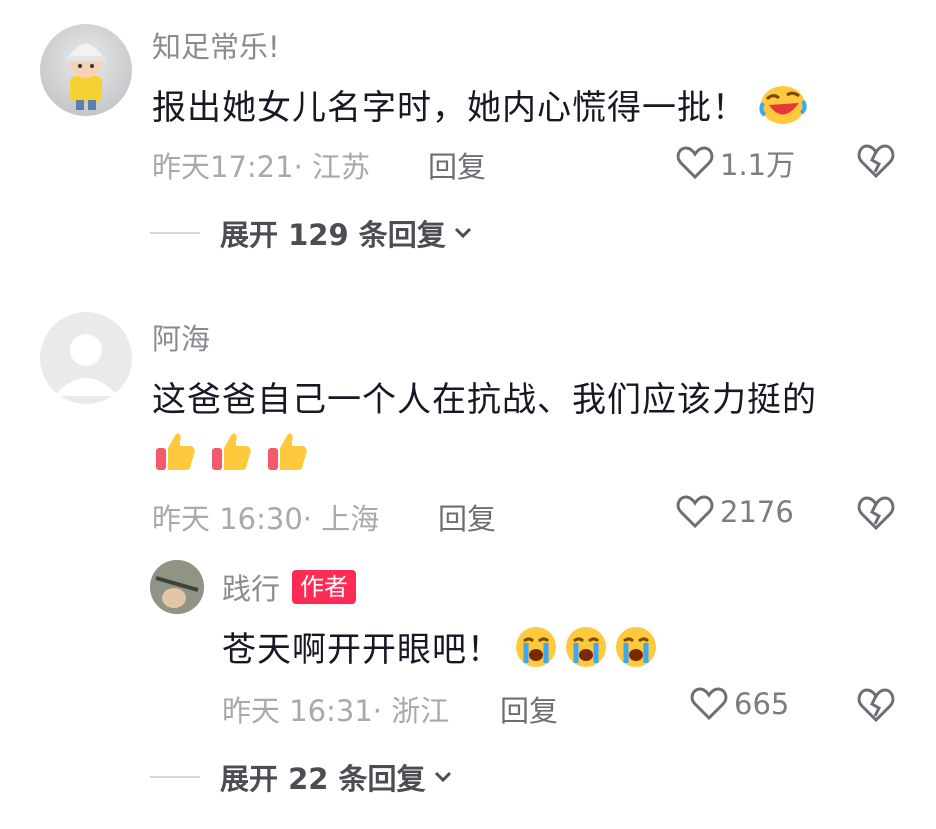  What do you see at coordinates (181, 337) in the screenshot?
I see `username: 阿海` at bounding box center [181, 337].